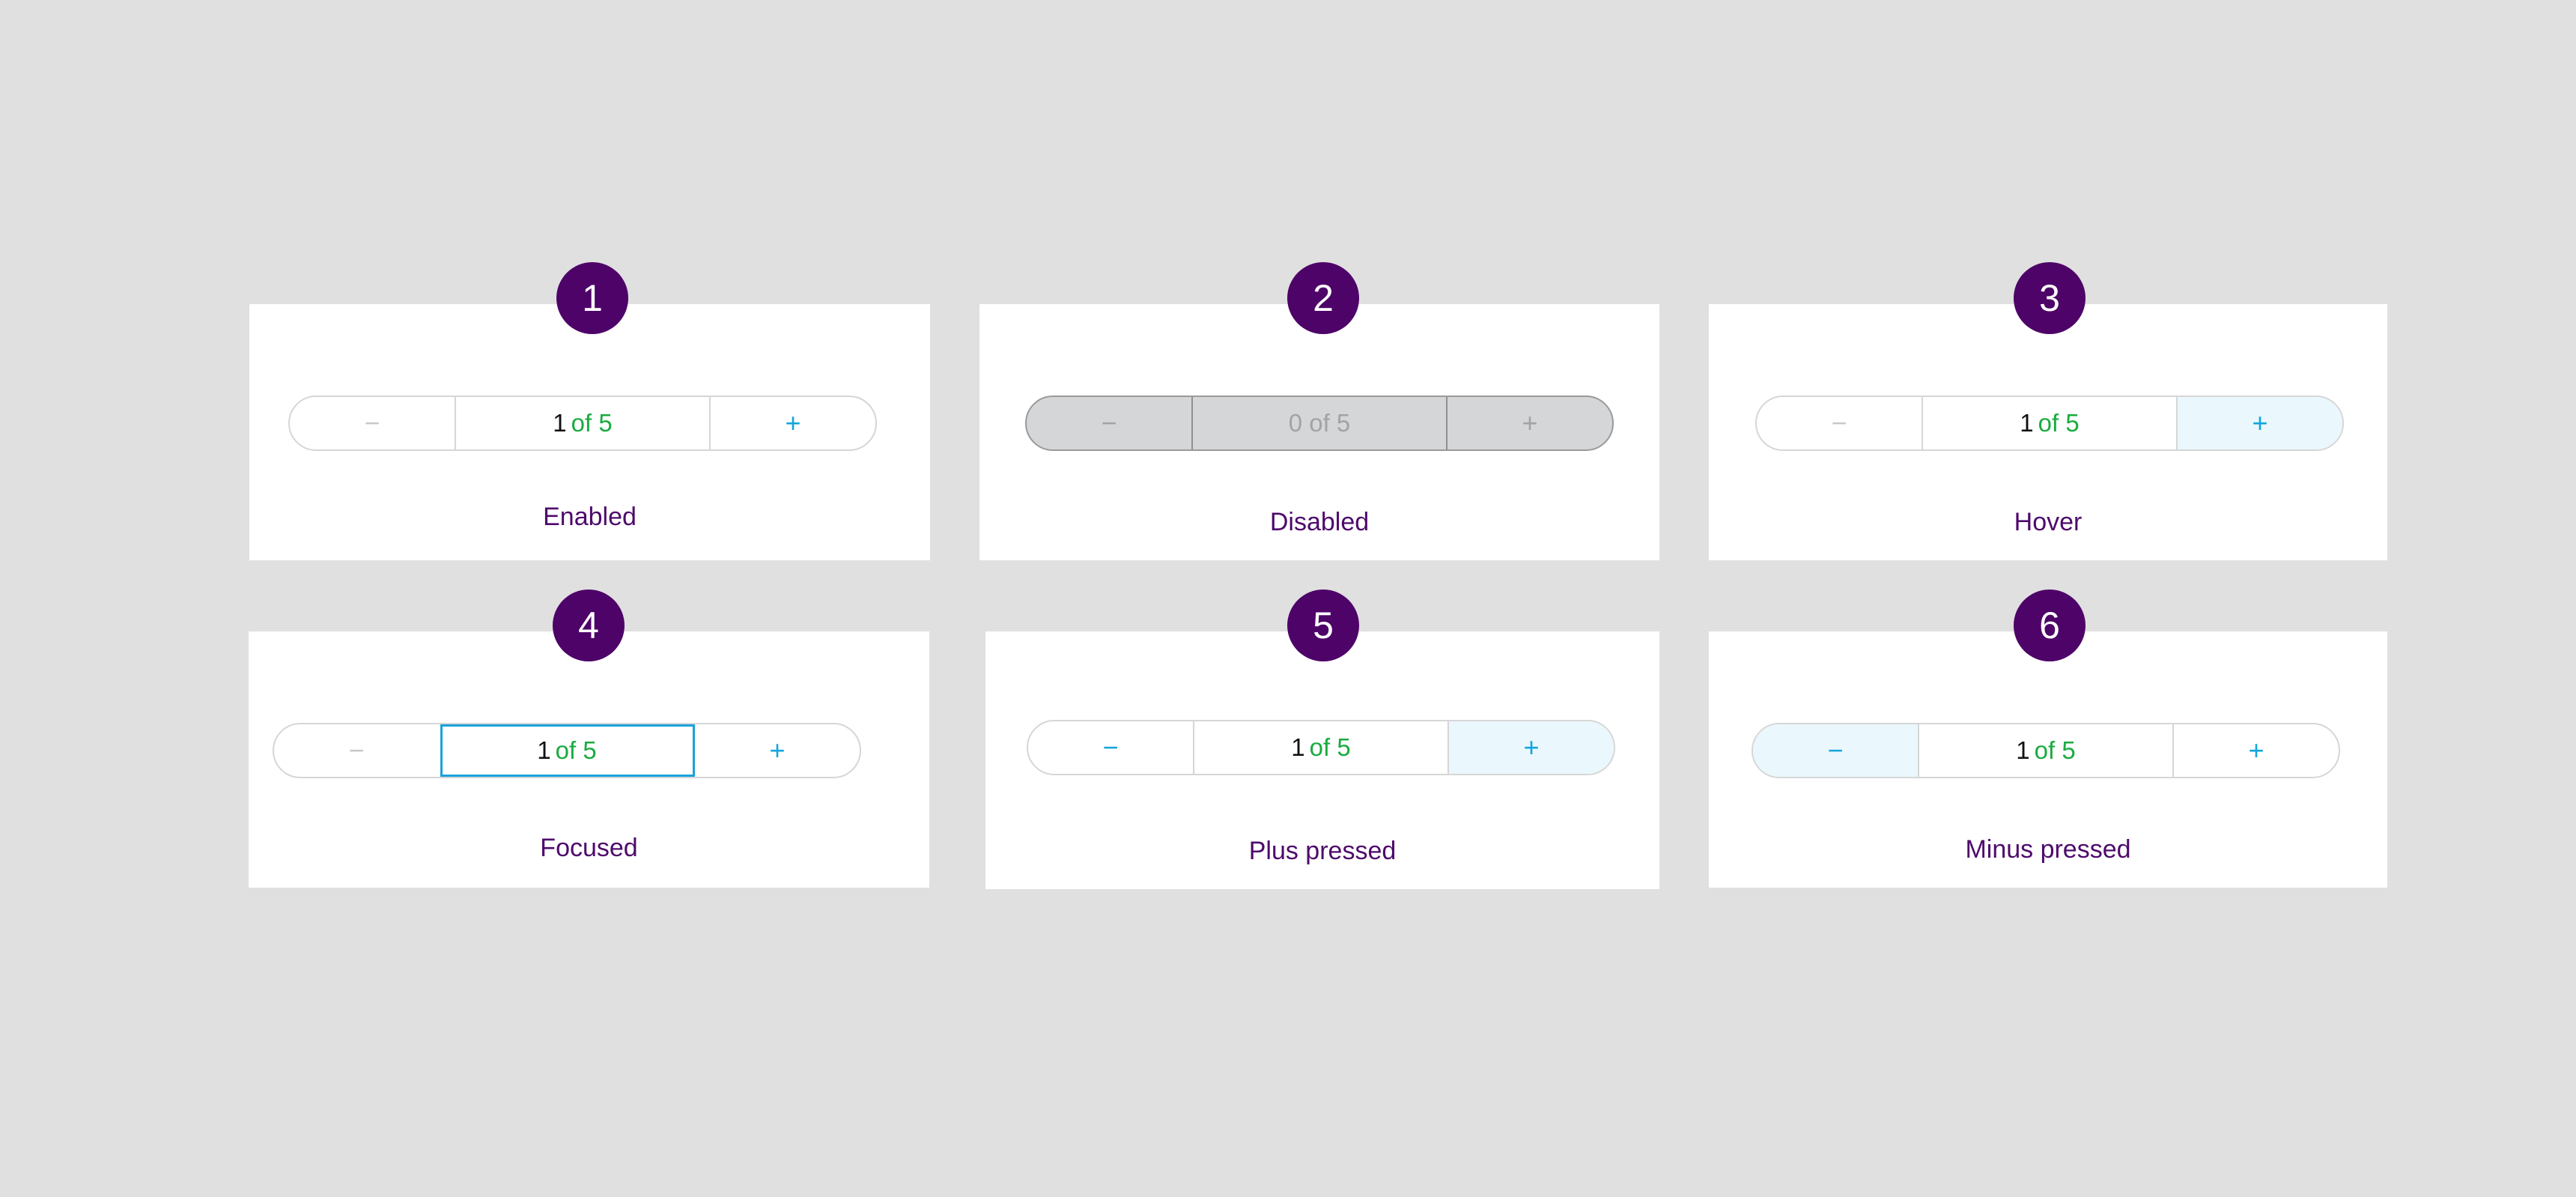 The height and width of the screenshot is (1197, 2576). I want to click on state-card-minus-pressed: 6 − 1 of 5 + Minus pressed, so click(2048, 739).